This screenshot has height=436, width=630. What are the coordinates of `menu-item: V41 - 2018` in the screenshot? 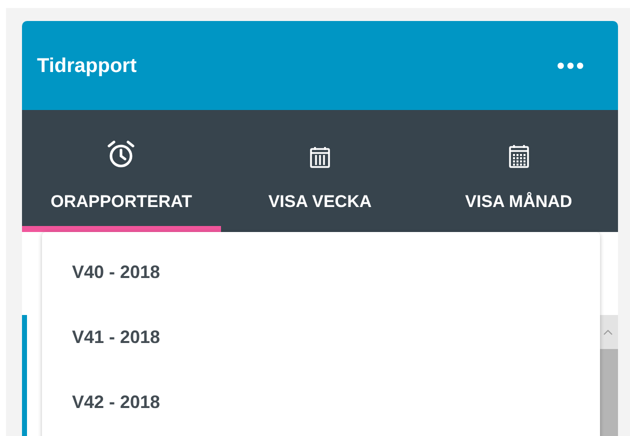 It's located at (321, 337).